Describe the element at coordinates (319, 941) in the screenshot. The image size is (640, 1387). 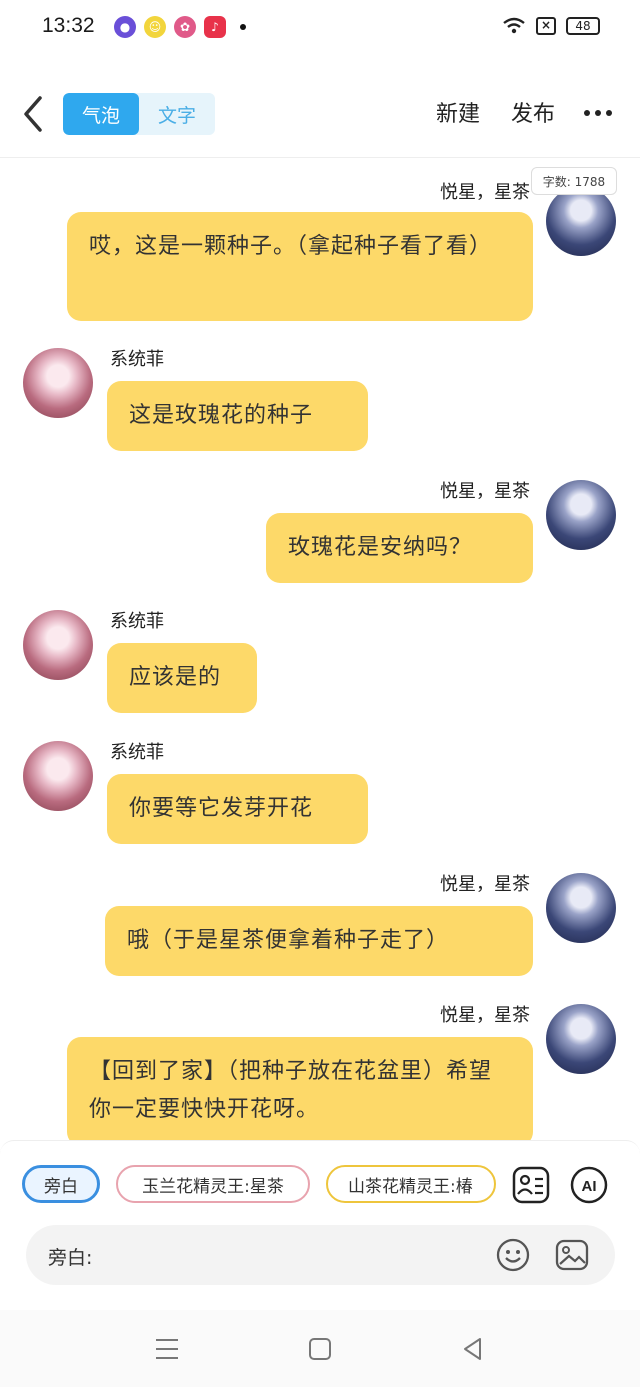
I see `message-bubble: 哦（于是星茶便拿着种子走了）` at that location.